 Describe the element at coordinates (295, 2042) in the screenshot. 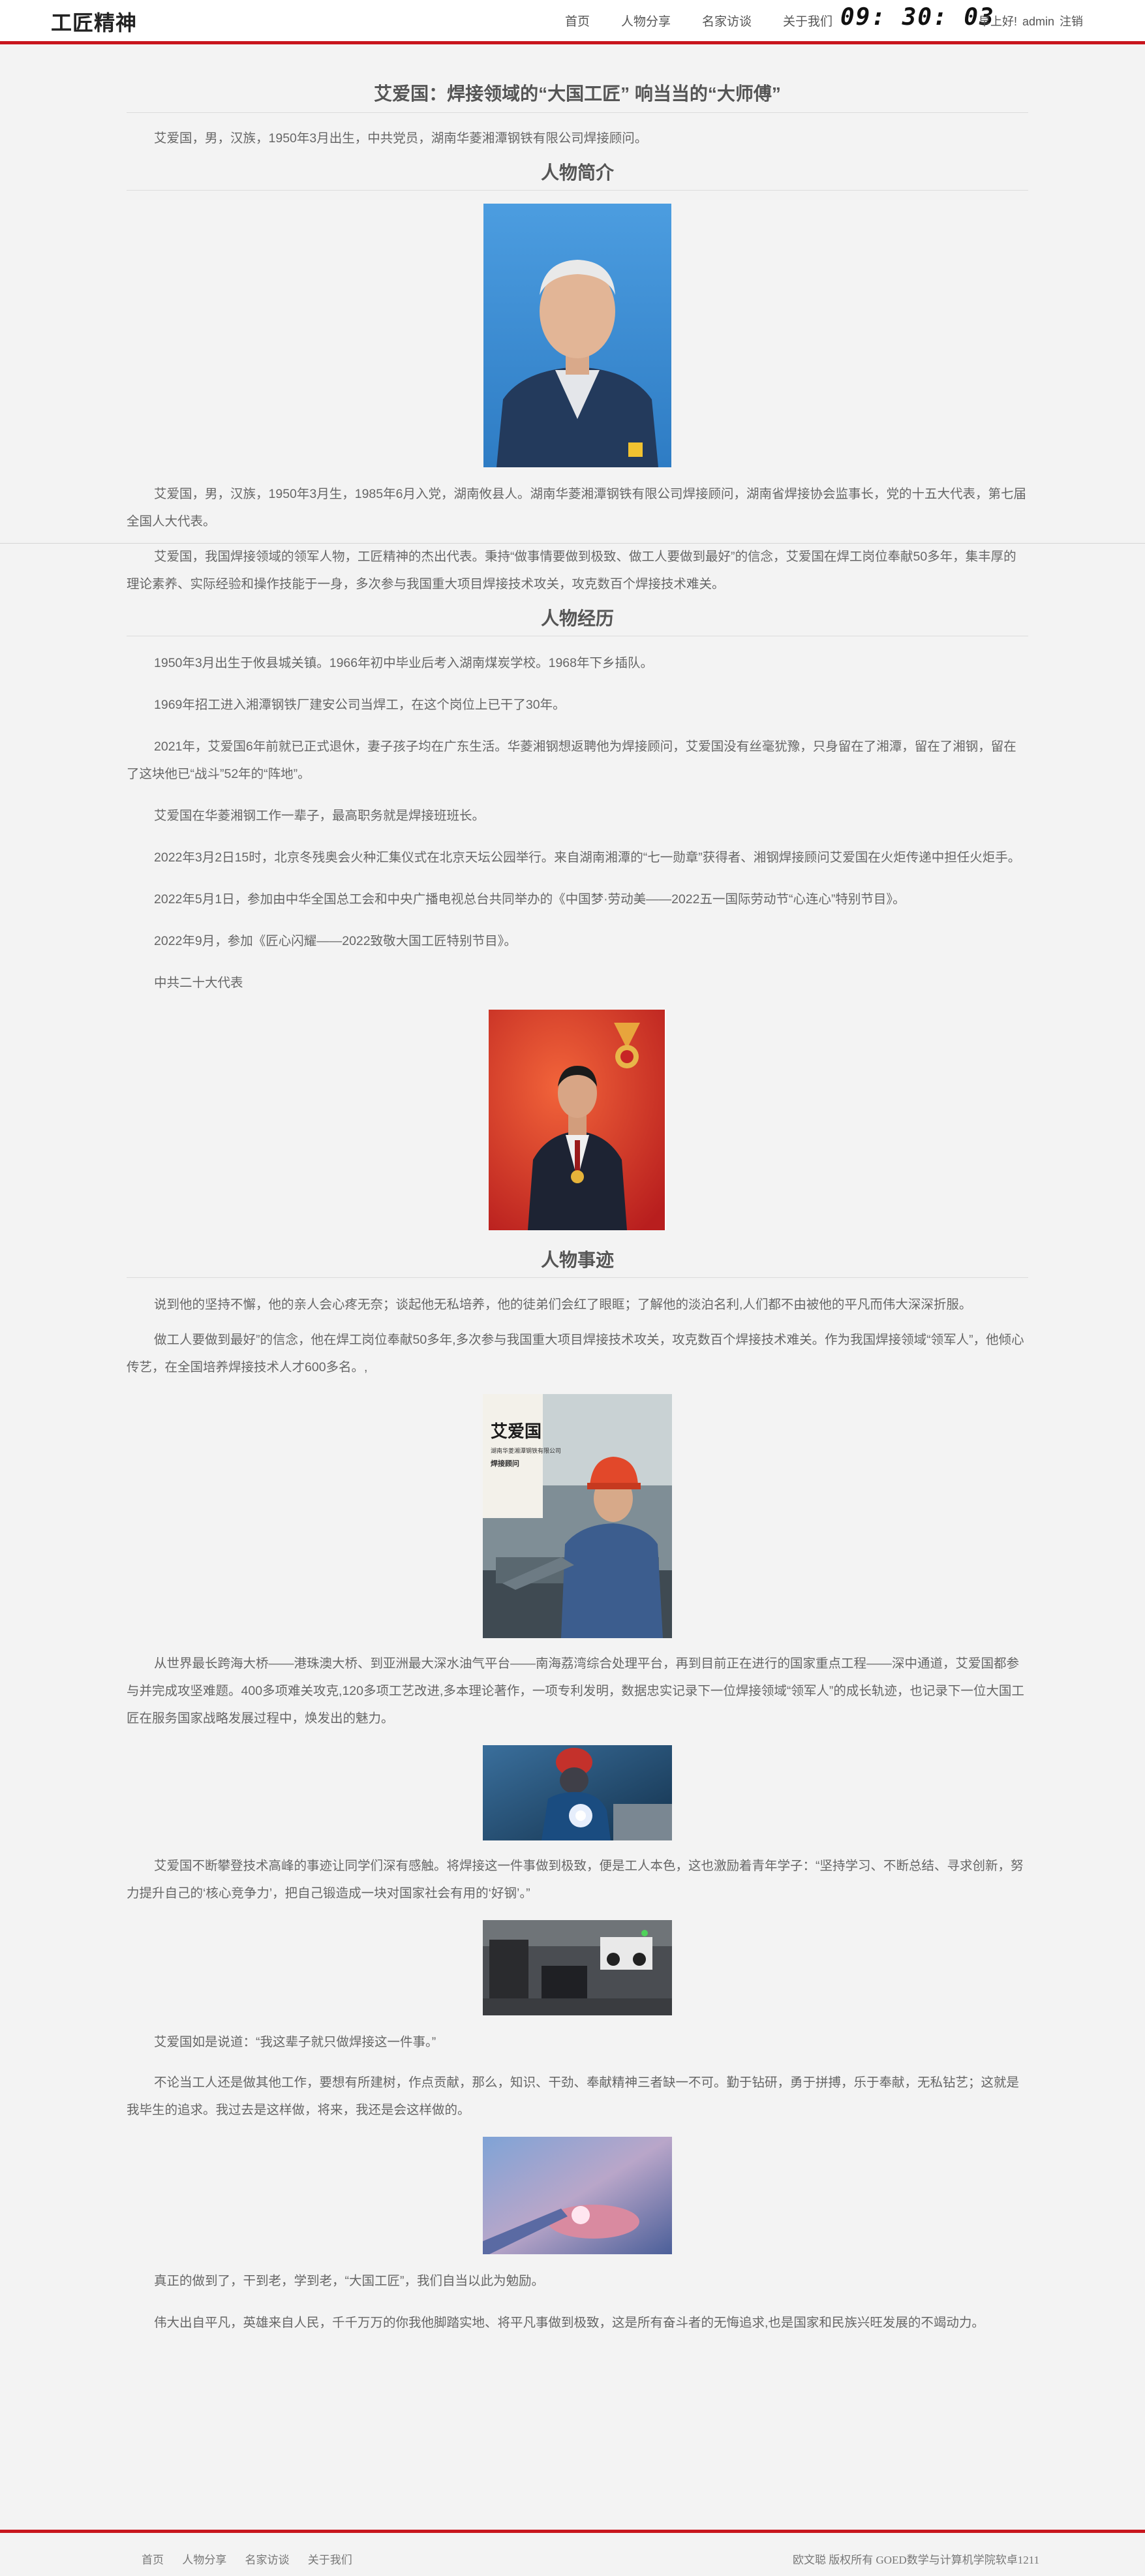

I see `deeds-paragraph: 艾爱国如是说道：“我这辈子就只做焊接这一件事。”` at that location.